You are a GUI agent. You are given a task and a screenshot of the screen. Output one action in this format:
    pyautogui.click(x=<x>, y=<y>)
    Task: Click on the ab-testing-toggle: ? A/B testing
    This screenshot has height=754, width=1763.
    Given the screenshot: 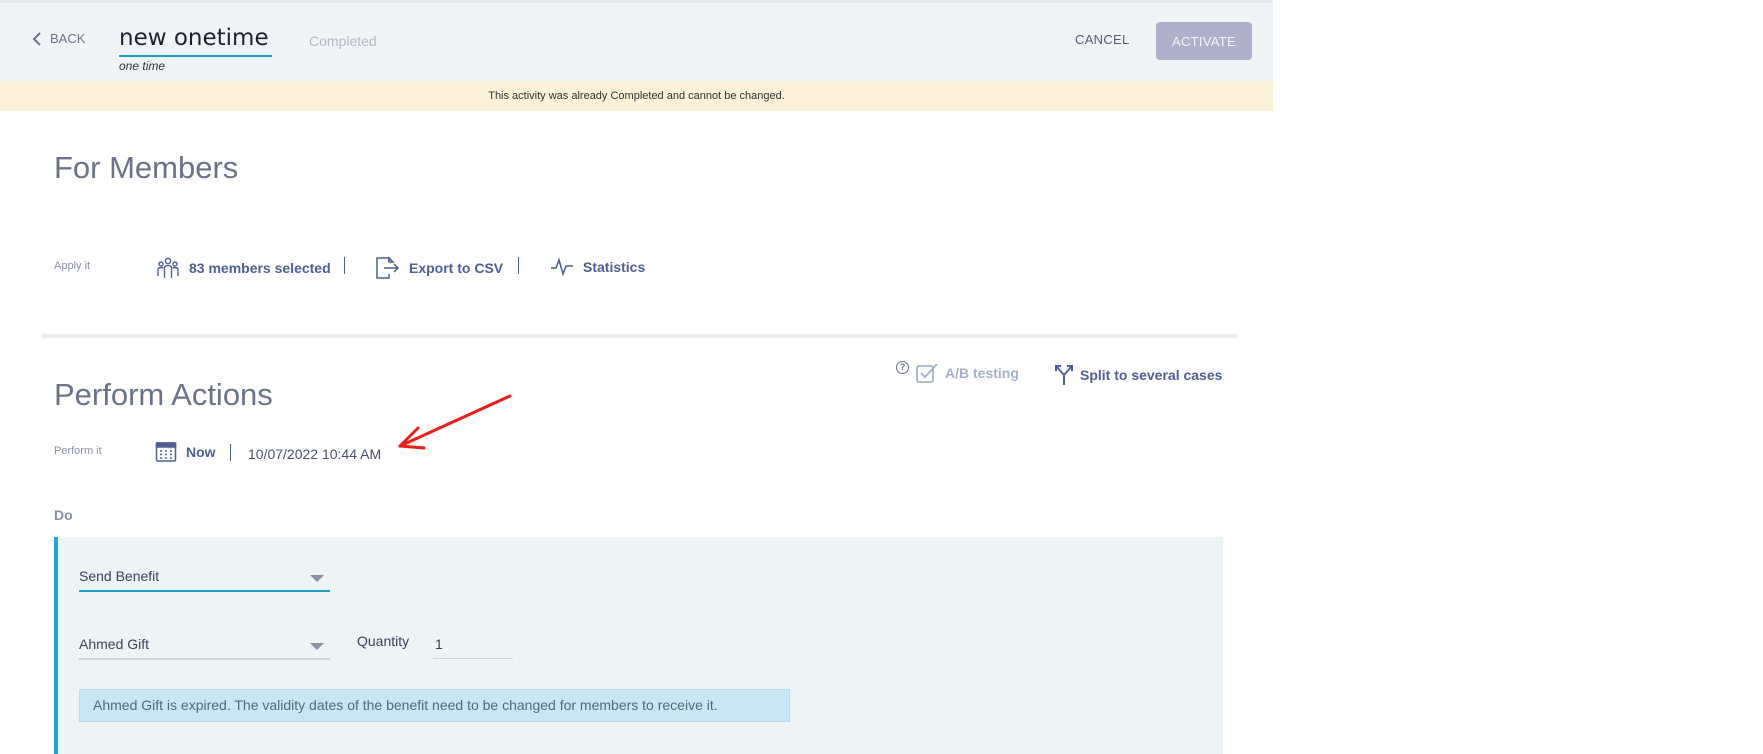 What is the action you would take?
    pyautogui.click(x=957, y=372)
    